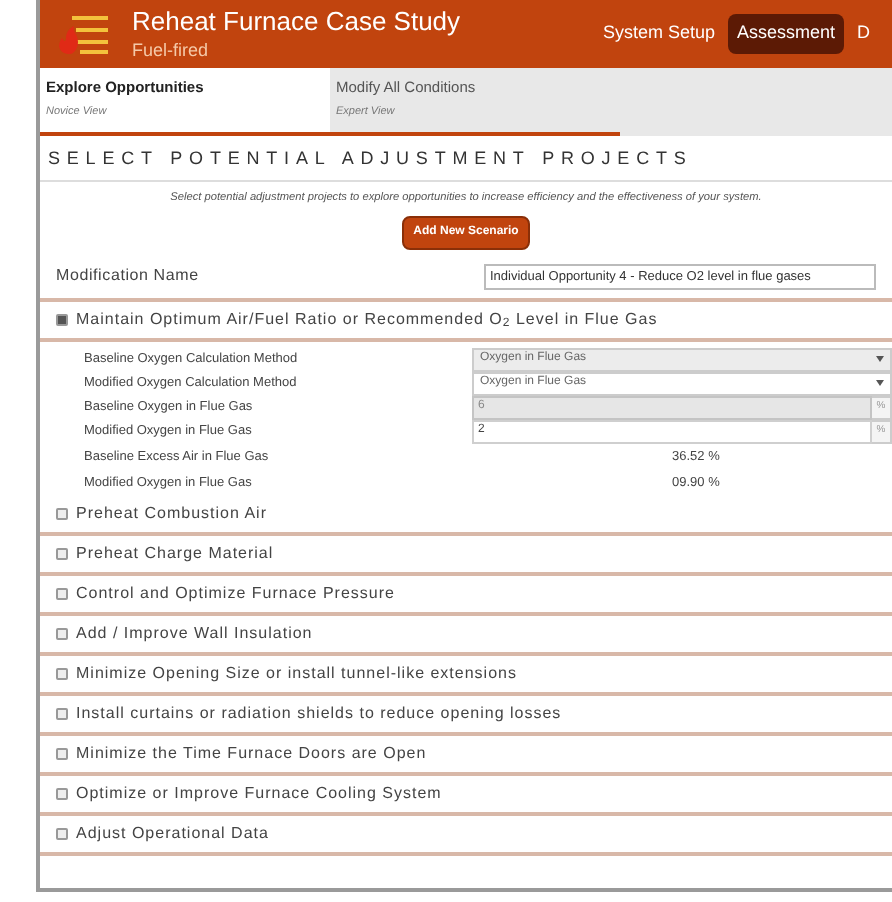 This screenshot has width=892, height=902. Describe the element at coordinates (863, 34) in the screenshot. I see `nav-tab: D` at that location.